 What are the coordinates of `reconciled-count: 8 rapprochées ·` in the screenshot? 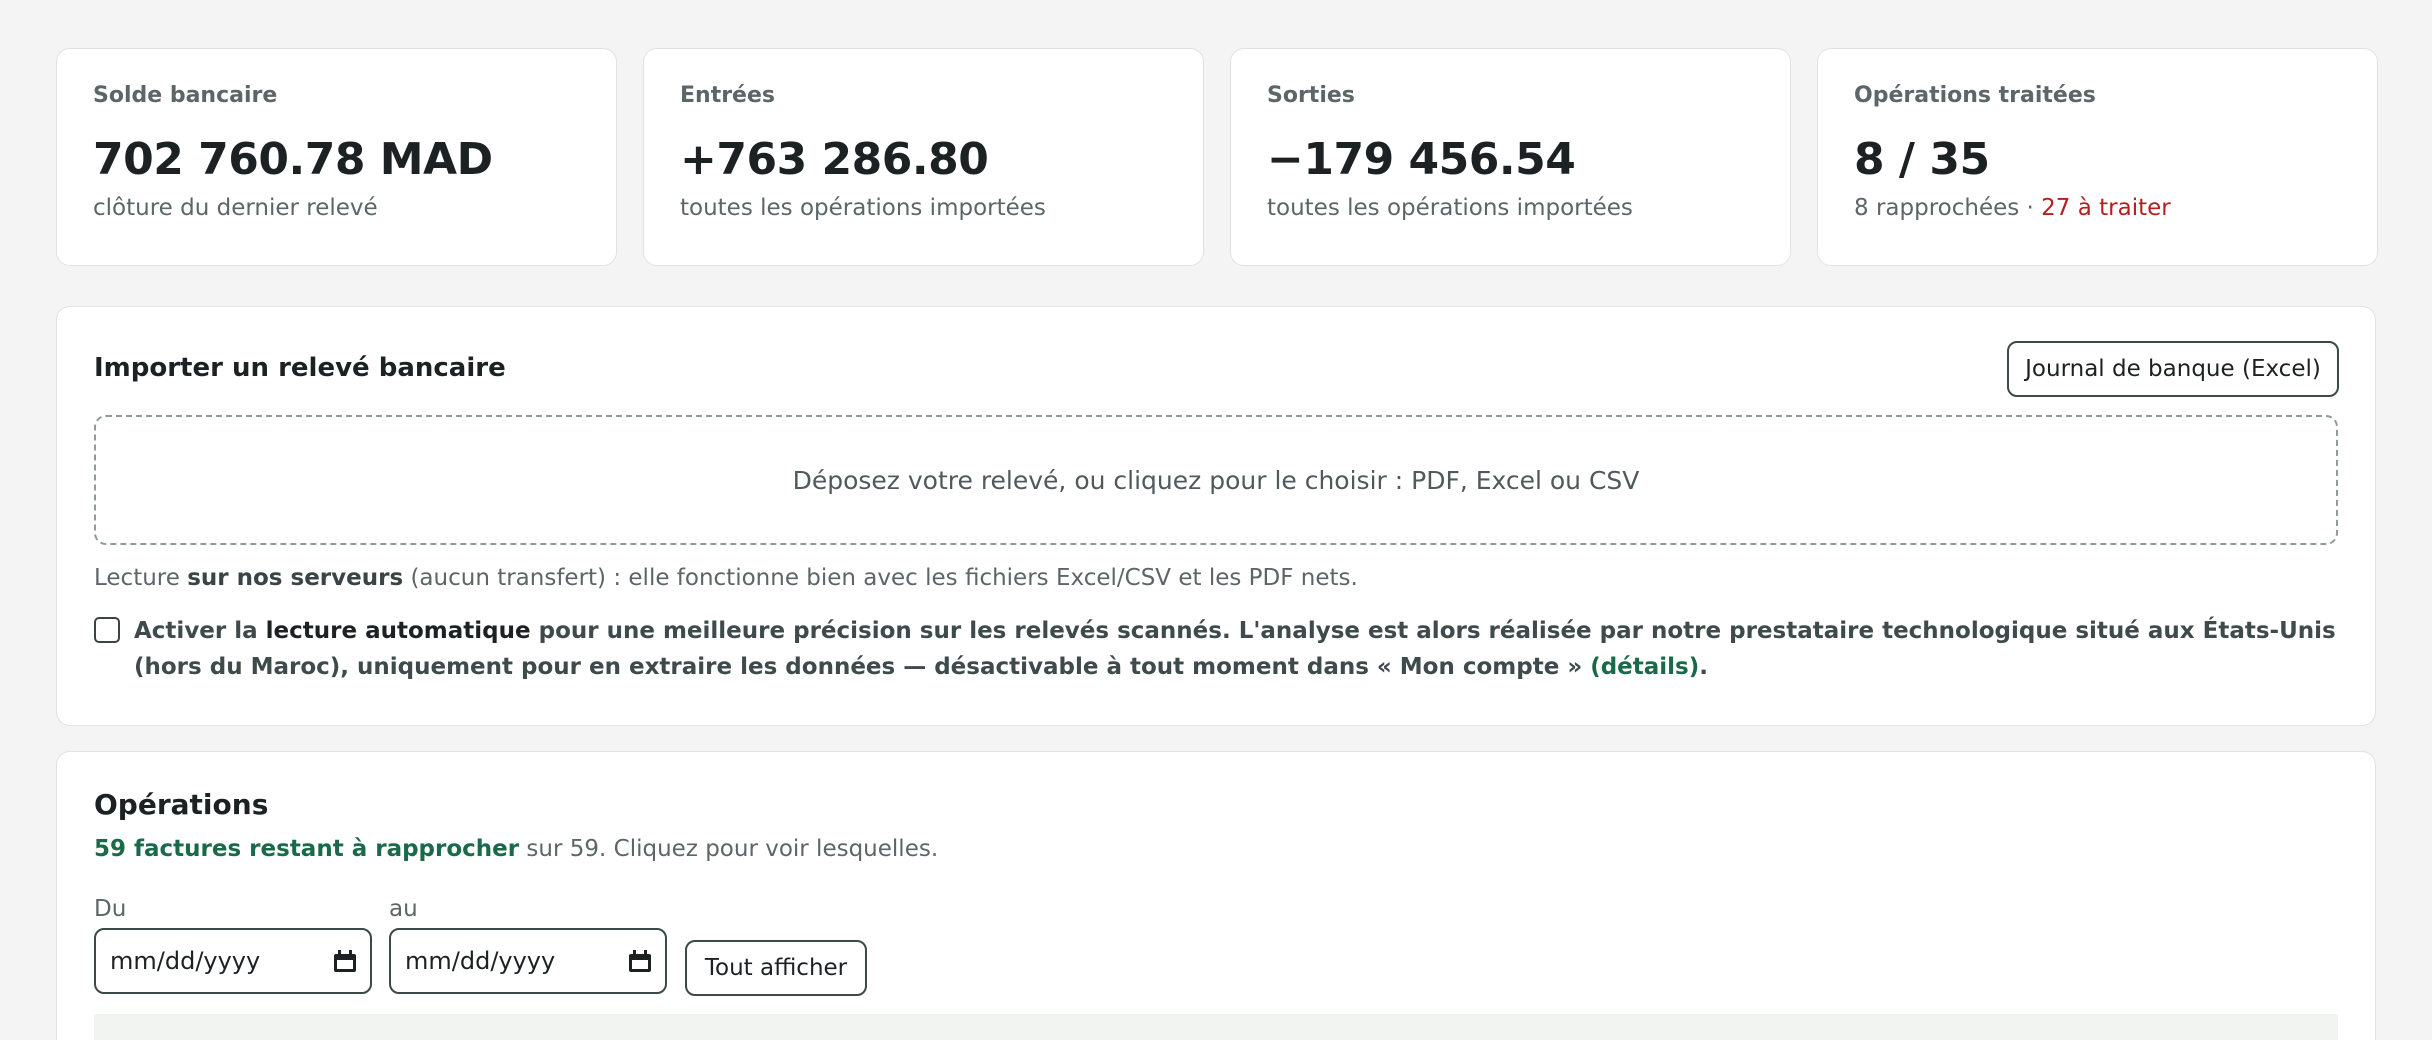 It's located at (1948, 208).